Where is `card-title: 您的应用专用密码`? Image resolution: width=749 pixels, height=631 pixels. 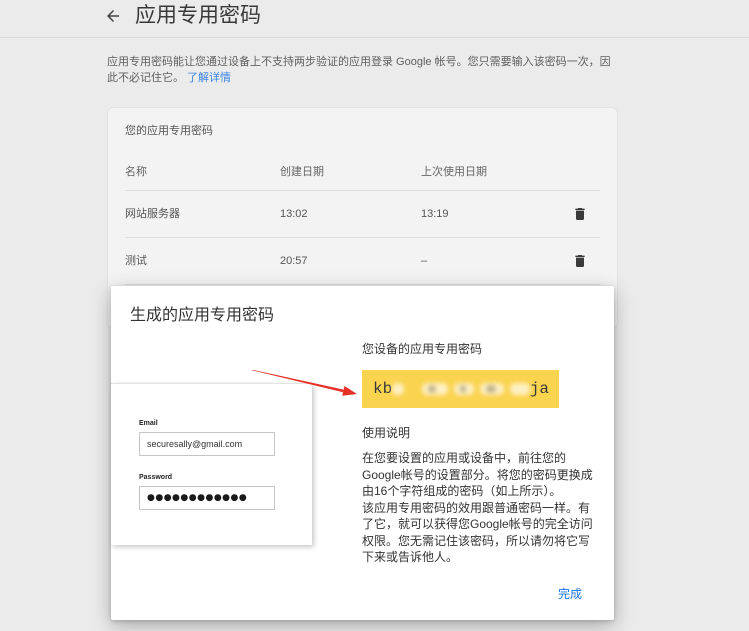 card-title: 您的应用专用密码 is located at coordinates (169, 131).